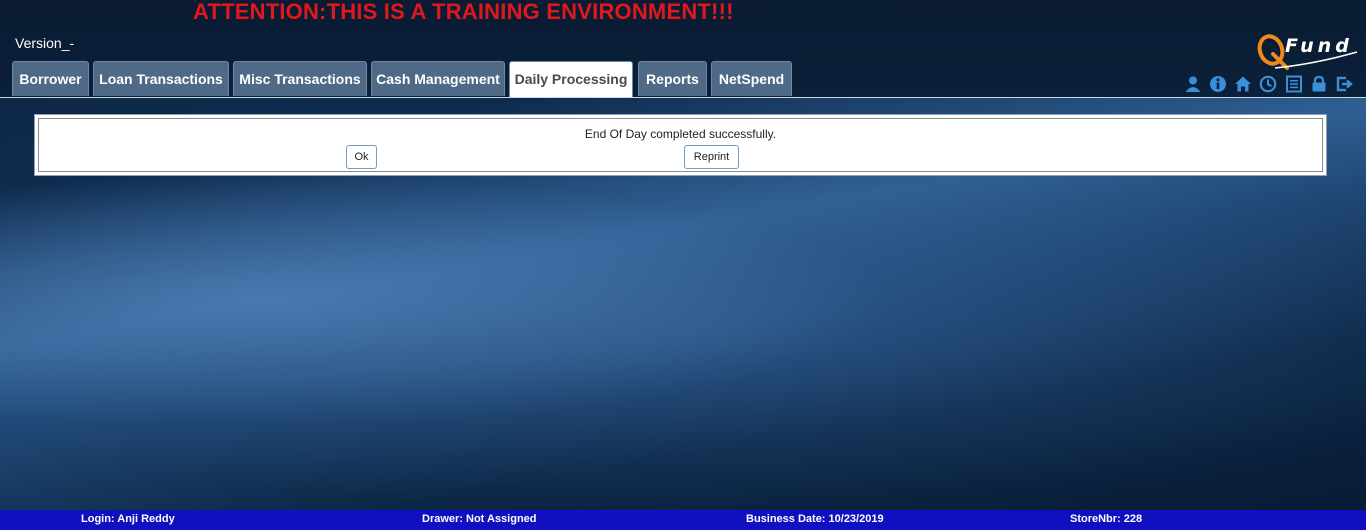  What do you see at coordinates (1319, 84) in the screenshot?
I see `lock-icon` at bounding box center [1319, 84].